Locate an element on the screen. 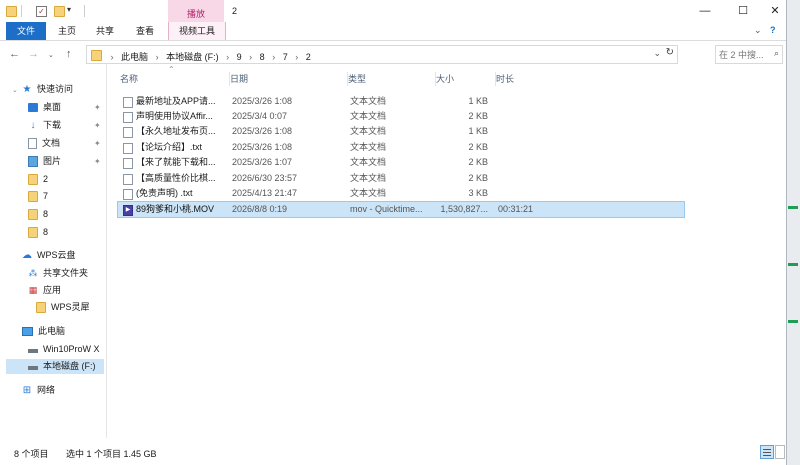  column-header-name: 名称 is located at coordinates (172, 76).